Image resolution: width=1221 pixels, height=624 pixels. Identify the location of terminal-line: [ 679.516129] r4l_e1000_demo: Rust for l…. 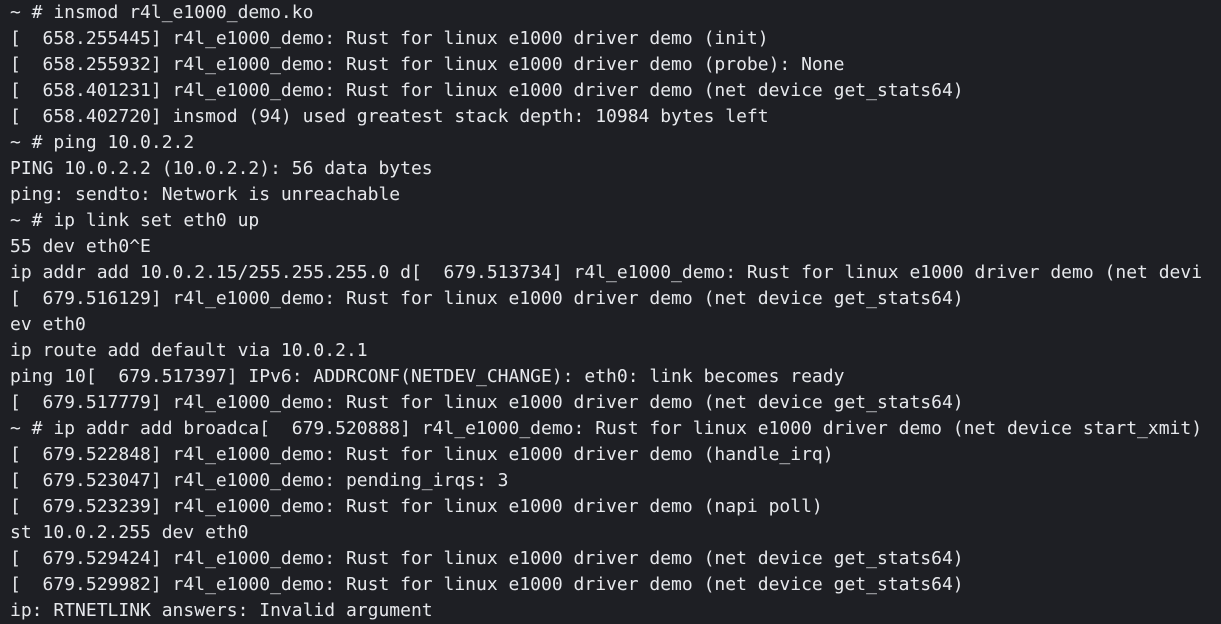
(487, 298).